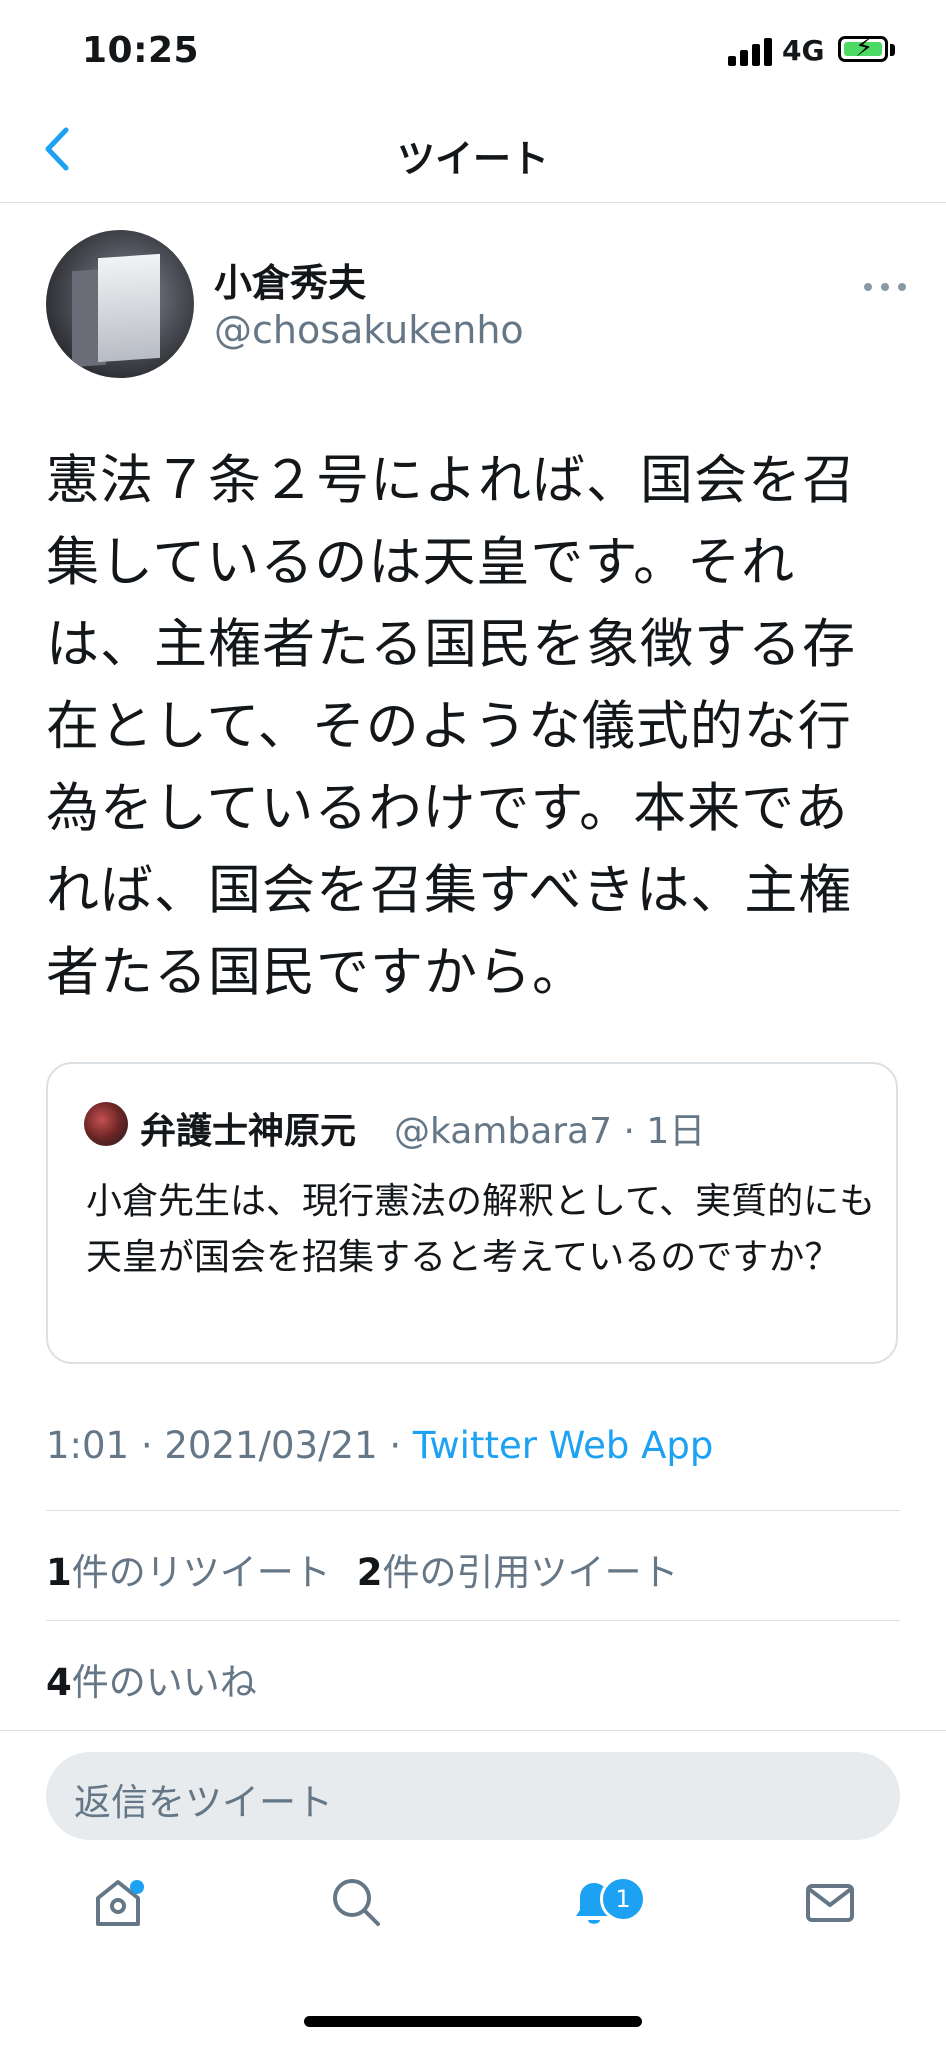 This screenshot has height=2048, width=946. What do you see at coordinates (164, 1682) in the screenshot?
I see `likes-label: 件のいいね` at bounding box center [164, 1682].